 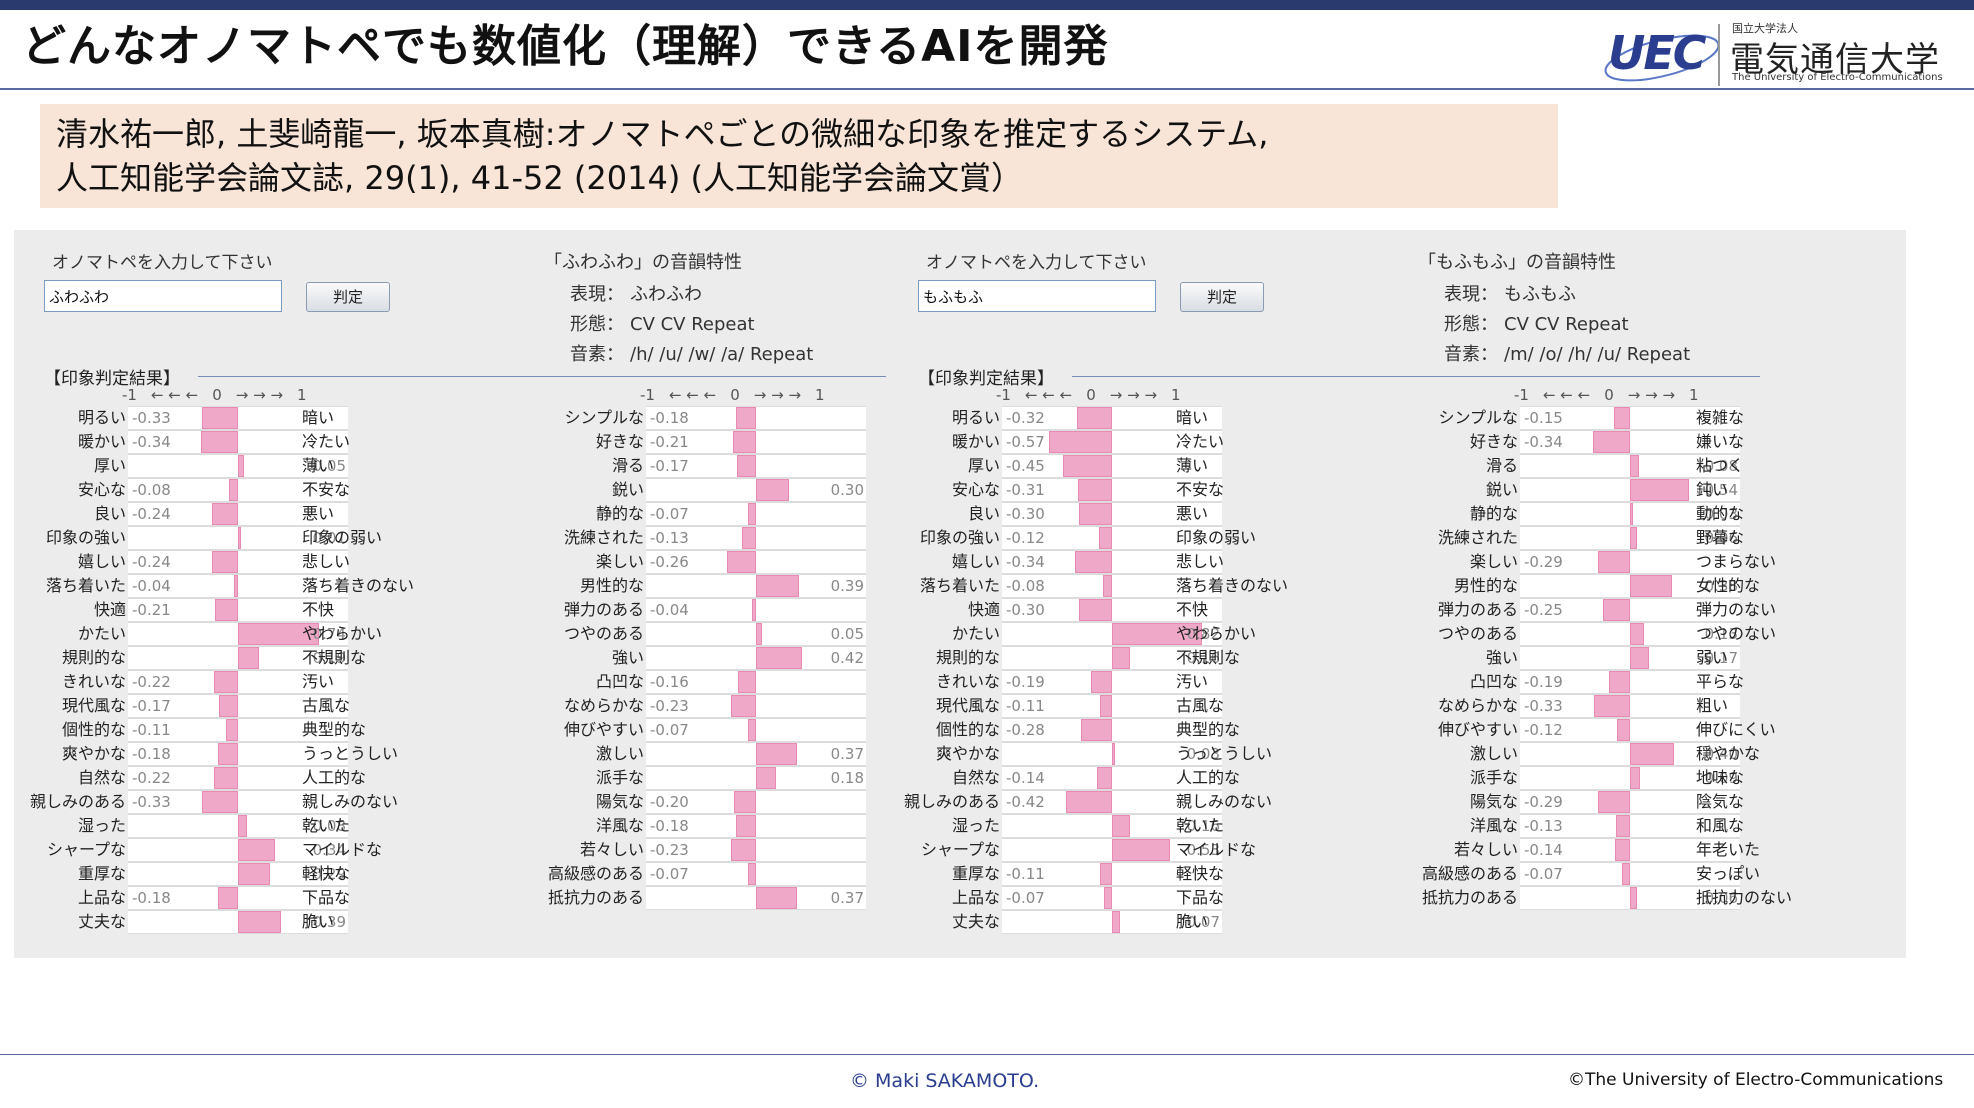 I want to click on impression-row: 伸びやすい -0.07, so click(x=484, y=730).